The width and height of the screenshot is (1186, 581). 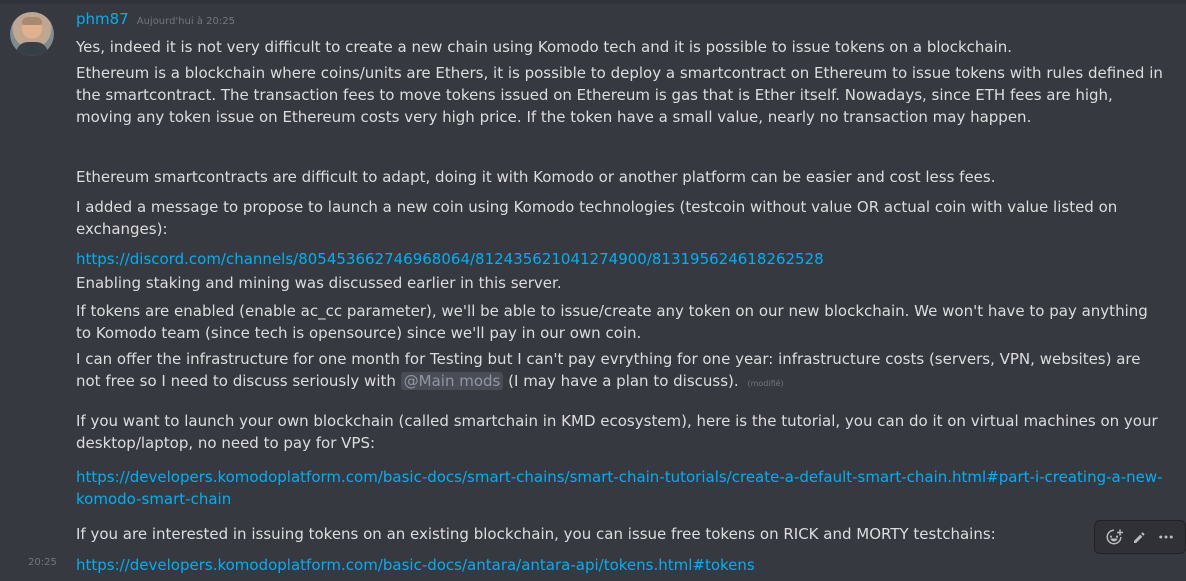 I want to click on more-icon, so click(x=1166, y=537).